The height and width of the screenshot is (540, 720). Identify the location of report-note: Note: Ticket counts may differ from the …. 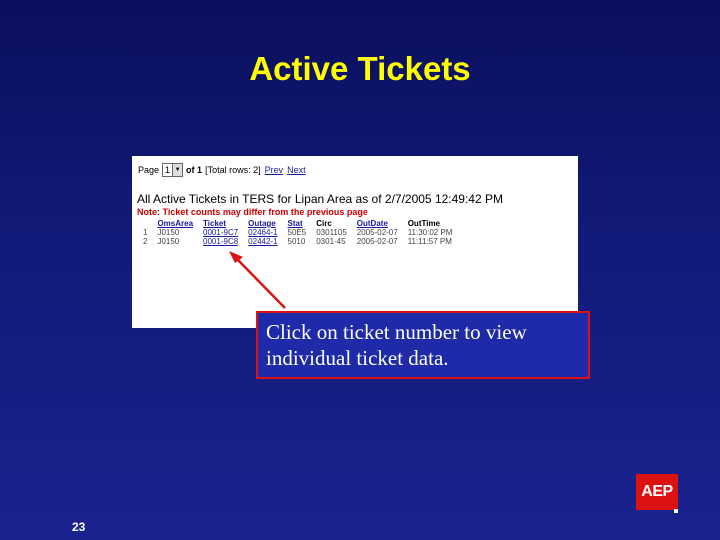
(252, 212).